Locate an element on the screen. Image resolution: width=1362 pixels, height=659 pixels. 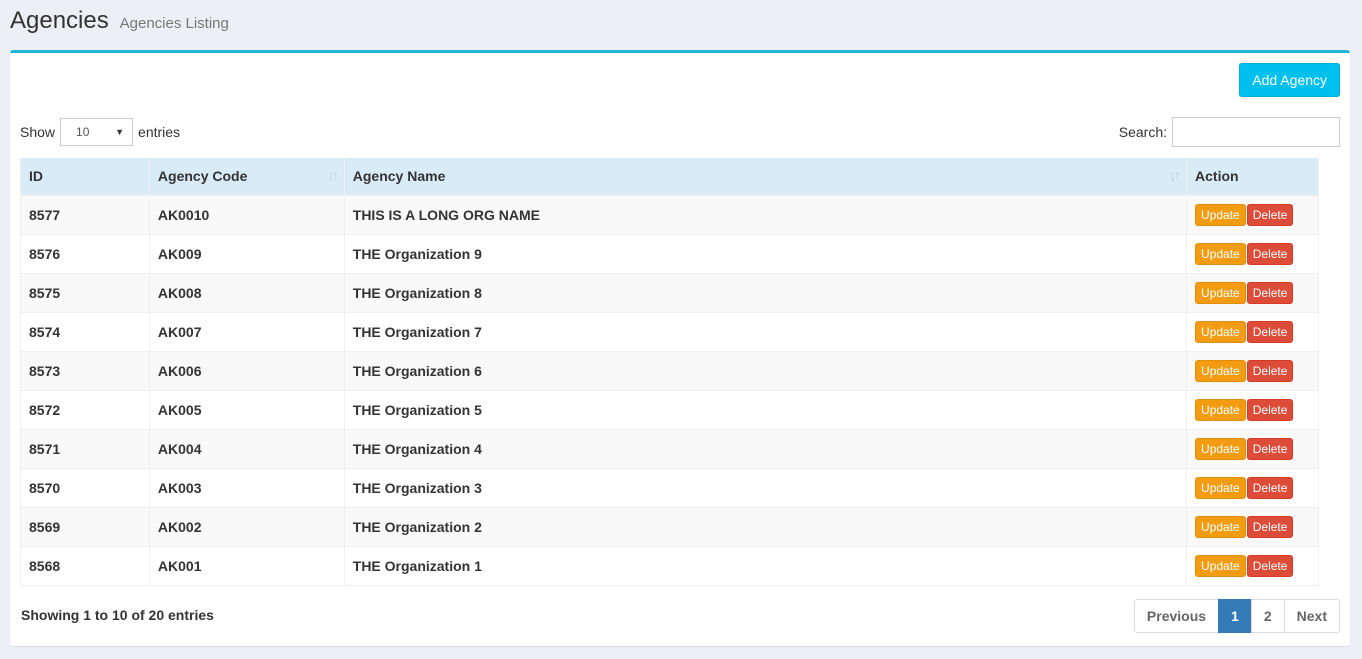
search-label: Search: is located at coordinates (1142, 132).